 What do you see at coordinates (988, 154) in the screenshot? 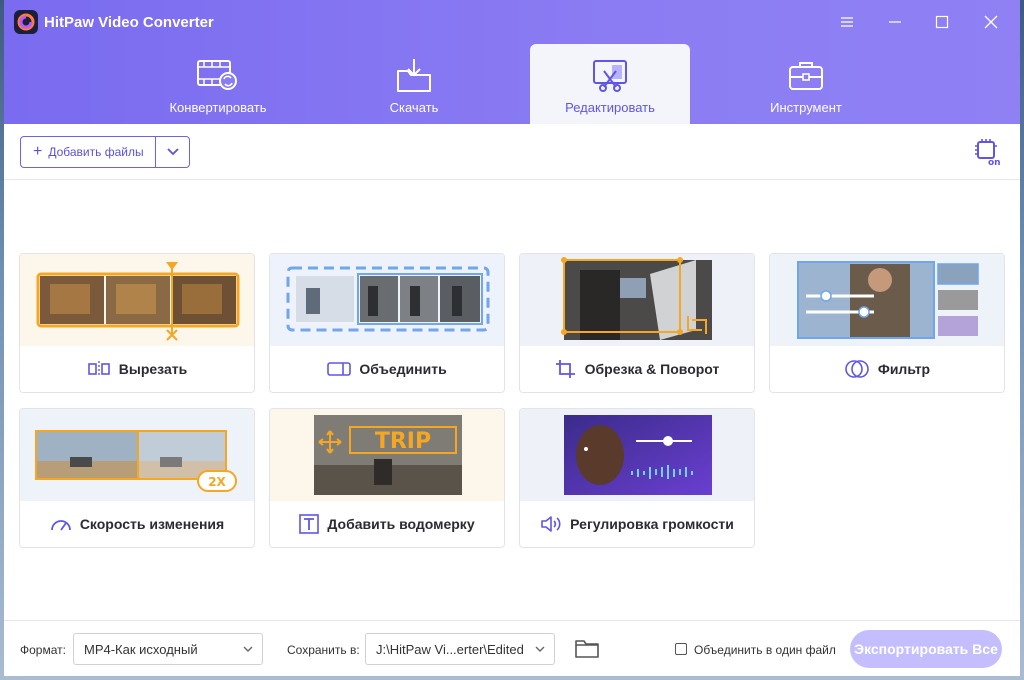
I see `hardware-acceleration-icon: on` at bounding box center [988, 154].